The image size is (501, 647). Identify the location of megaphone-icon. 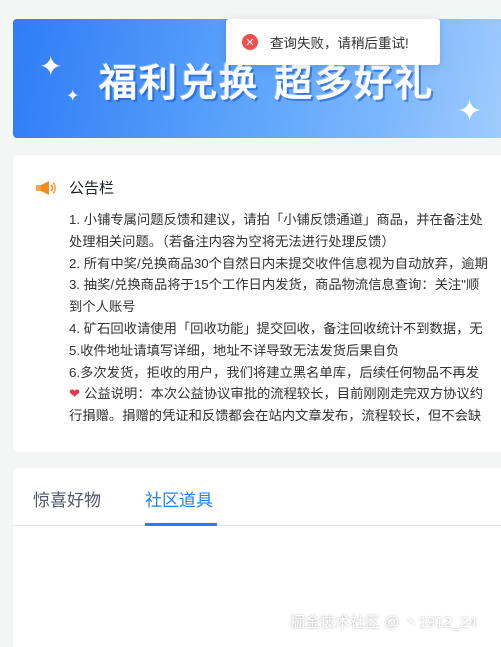
(46, 187).